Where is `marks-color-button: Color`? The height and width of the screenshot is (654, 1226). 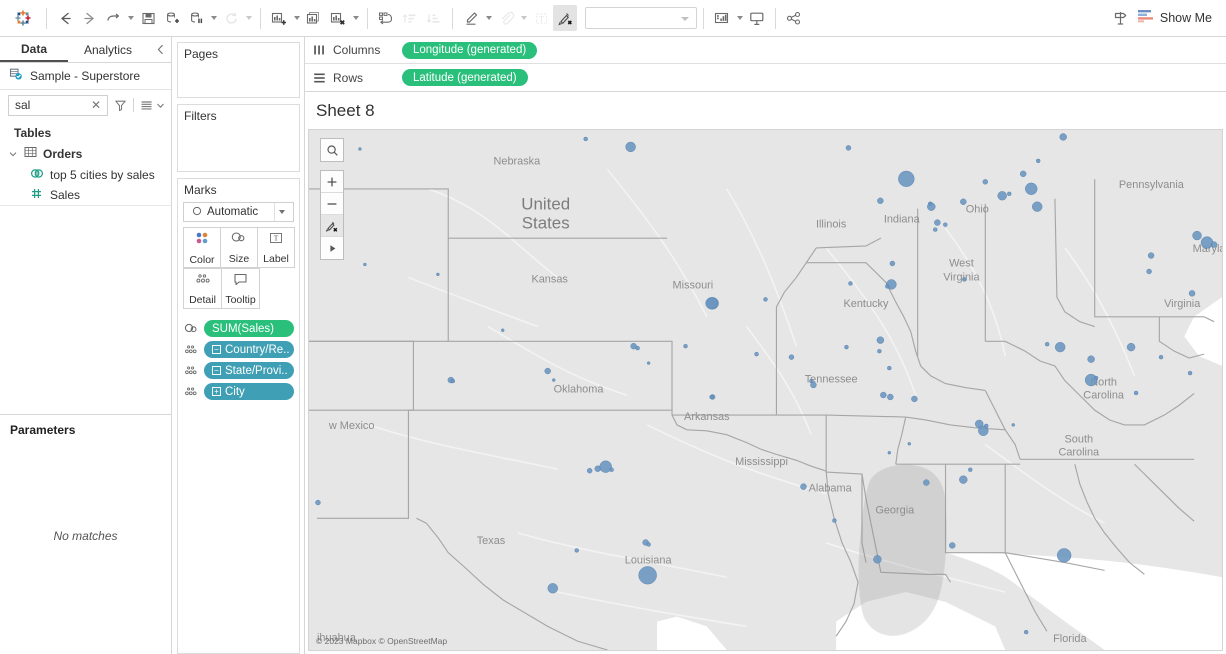 marks-color-button: Color is located at coordinates (202, 247).